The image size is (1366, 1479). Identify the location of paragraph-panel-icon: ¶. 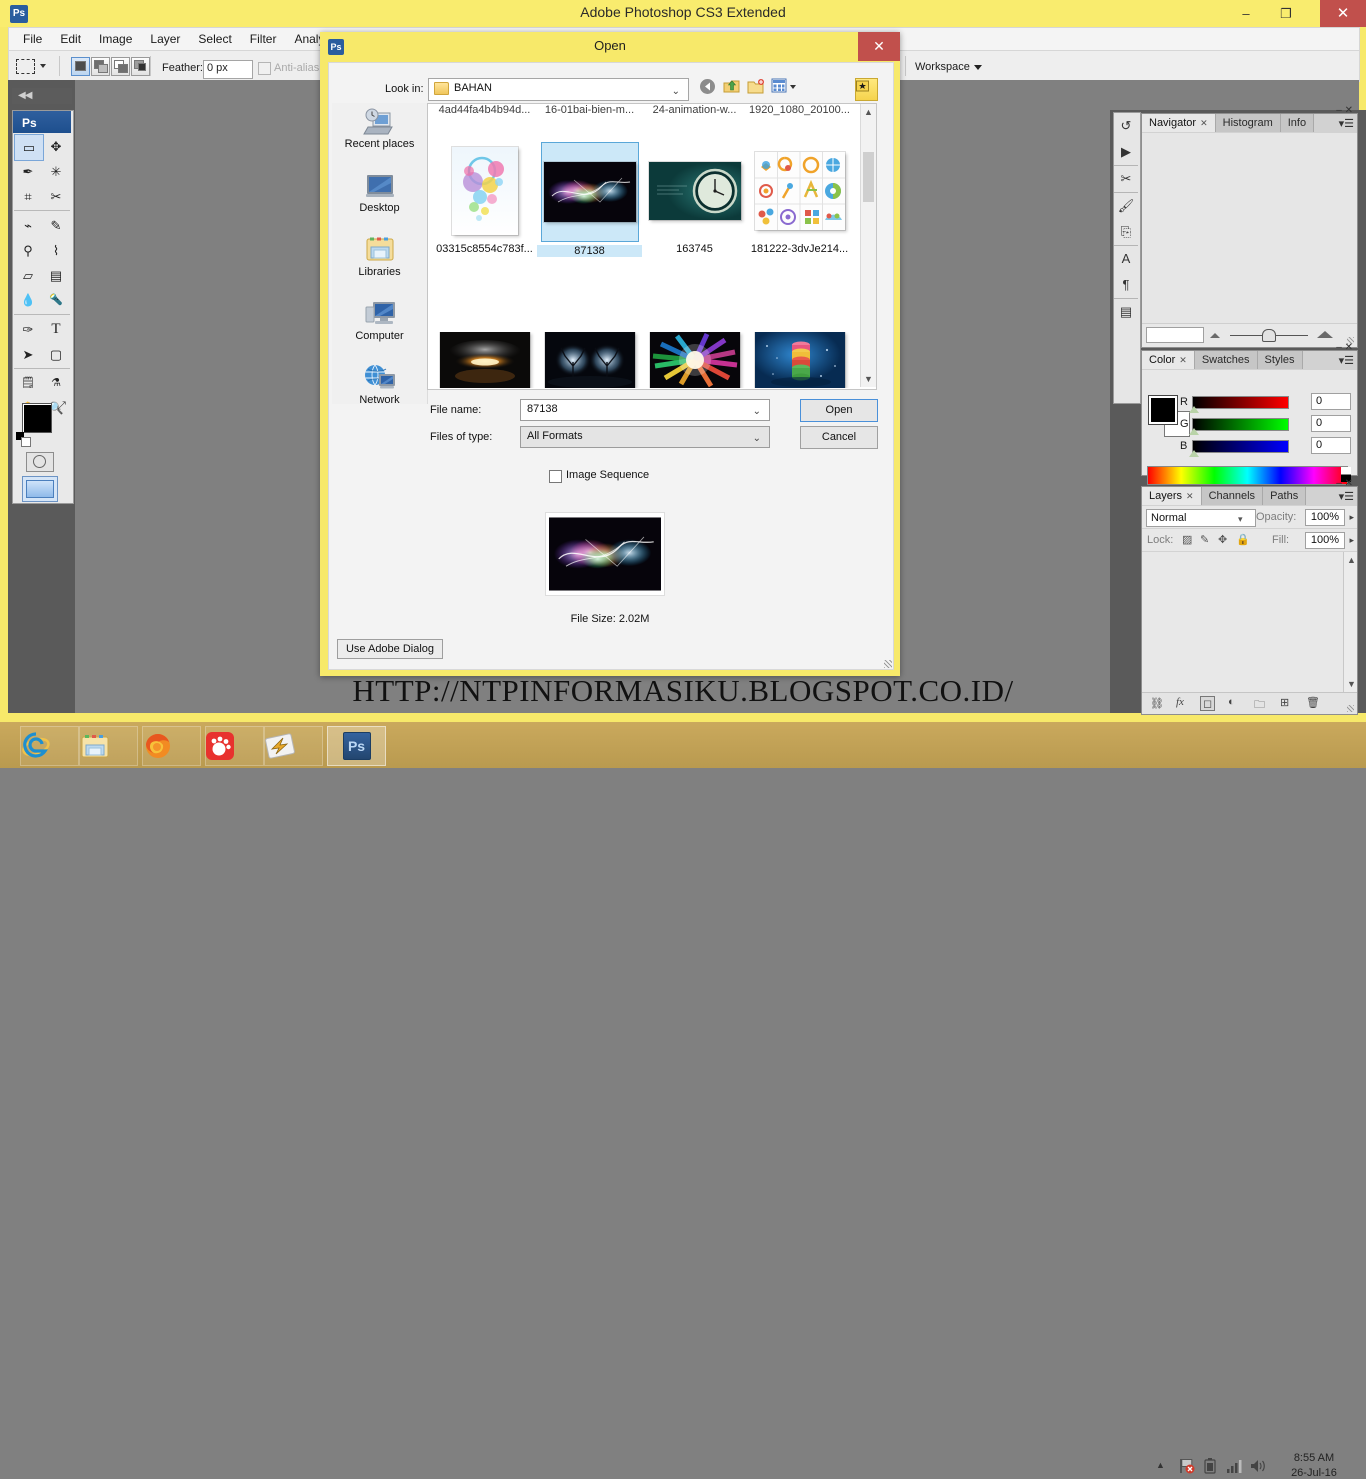
(1126, 285).